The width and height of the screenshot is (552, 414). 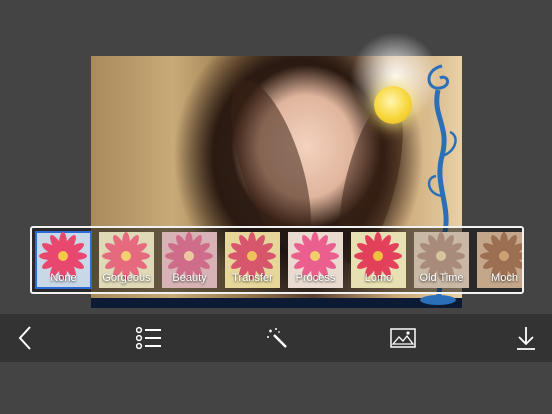 I want to click on filter-thumb: Old Time, so click(x=441, y=260).